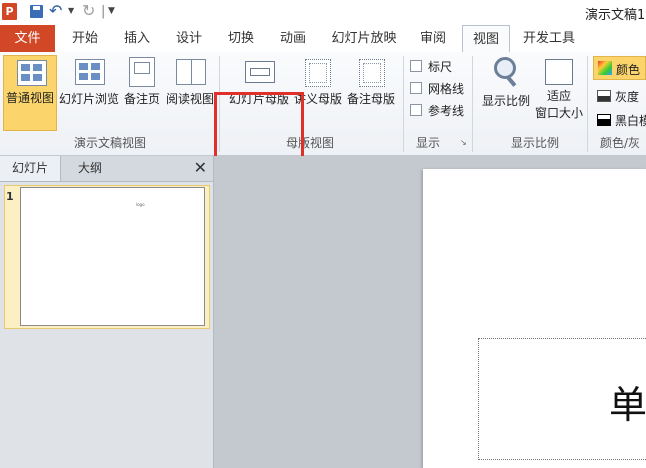 The image size is (646, 468). Describe the element at coordinates (604, 120) in the screenshot. I see `black-white-icon` at that location.